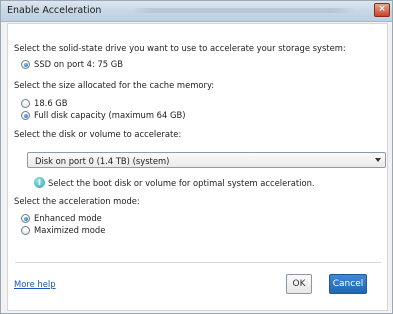  What do you see at coordinates (206, 160) in the screenshot?
I see `disk-select: Disk on port 0 (1.4 TB) (system)` at bounding box center [206, 160].